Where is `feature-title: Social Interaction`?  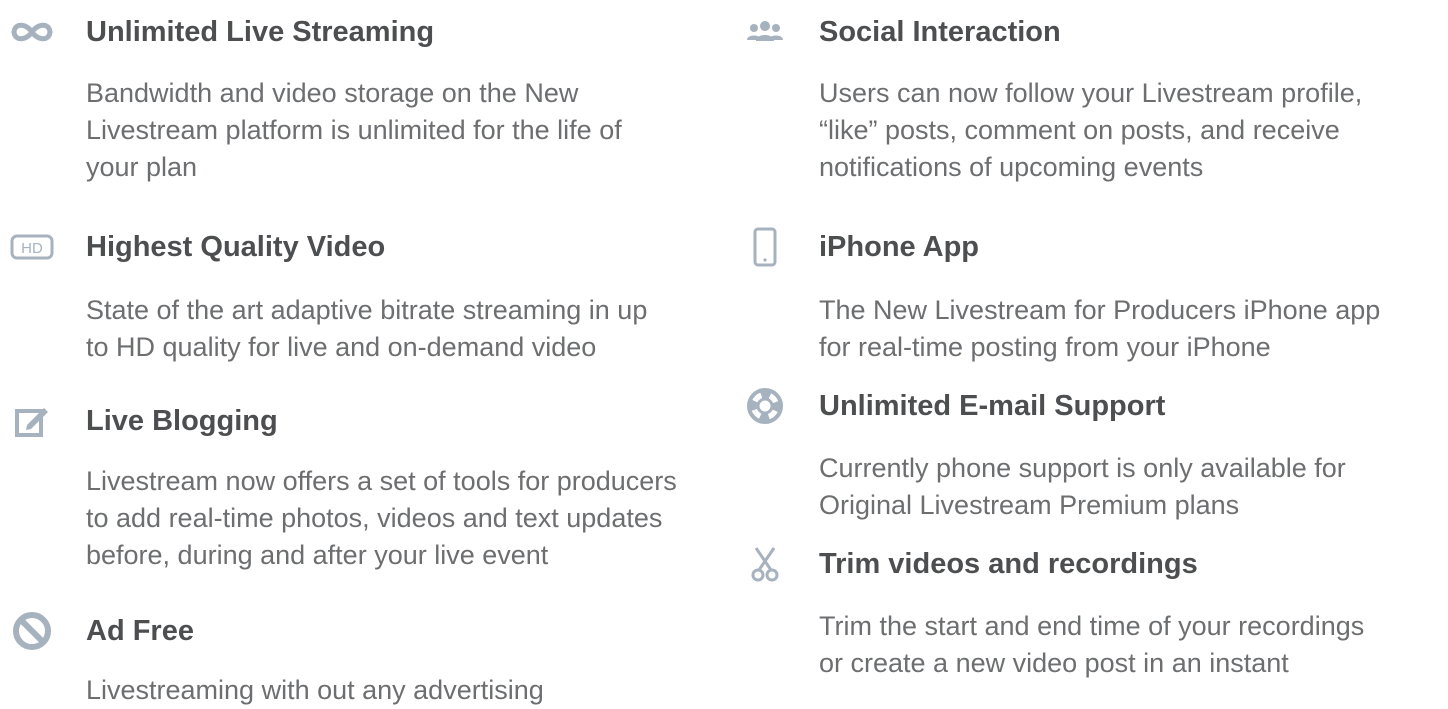 feature-title: Social Interaction is located at coordinates (940, 32).